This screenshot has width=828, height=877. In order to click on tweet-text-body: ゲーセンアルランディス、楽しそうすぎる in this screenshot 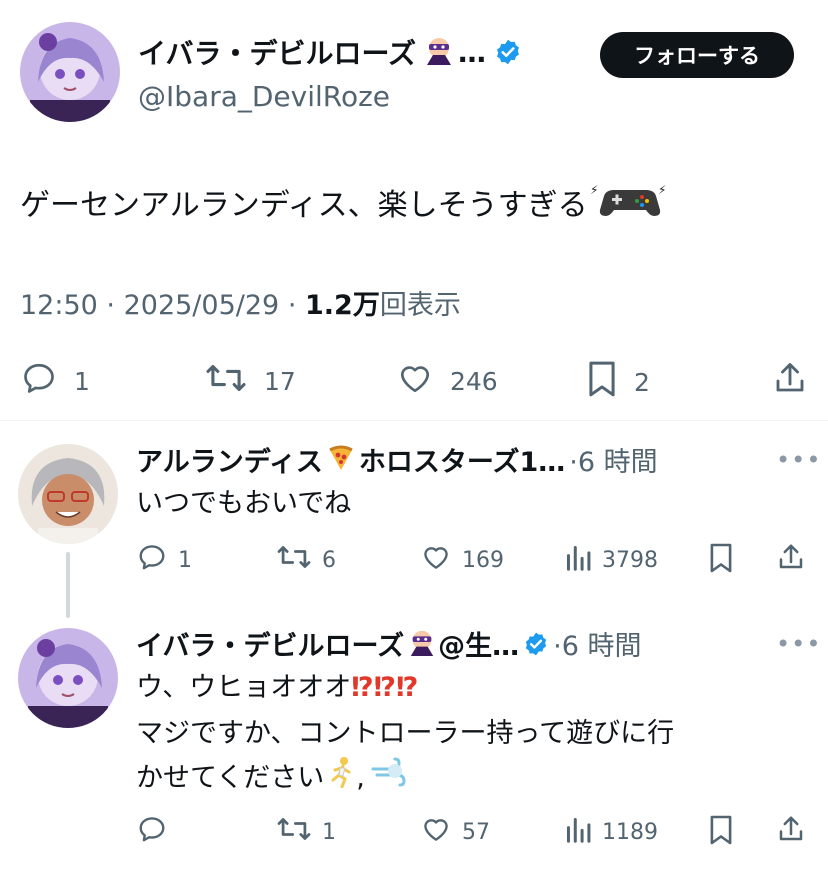, I will do `click(304, 205)`.